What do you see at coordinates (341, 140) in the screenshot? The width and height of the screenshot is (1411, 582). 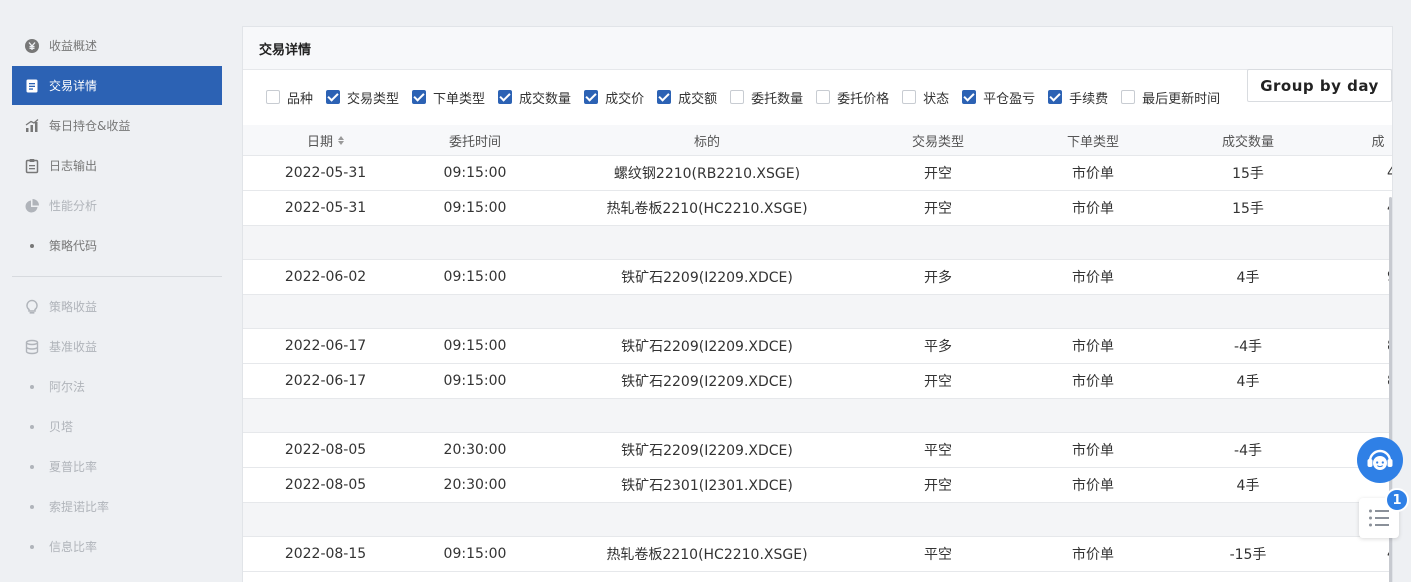 I see `sort-icon` at bounding box center [341, 140].